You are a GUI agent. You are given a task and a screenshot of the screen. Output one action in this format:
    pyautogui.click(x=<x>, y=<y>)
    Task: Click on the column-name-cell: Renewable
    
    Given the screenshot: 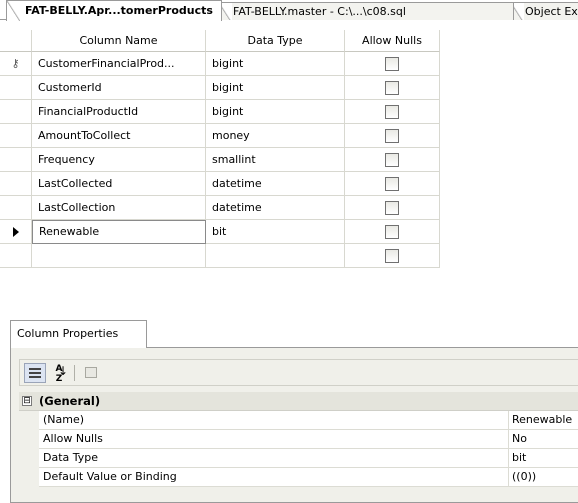 What is the action you would take?
    pyautogui.click(x=119, y=232)
    